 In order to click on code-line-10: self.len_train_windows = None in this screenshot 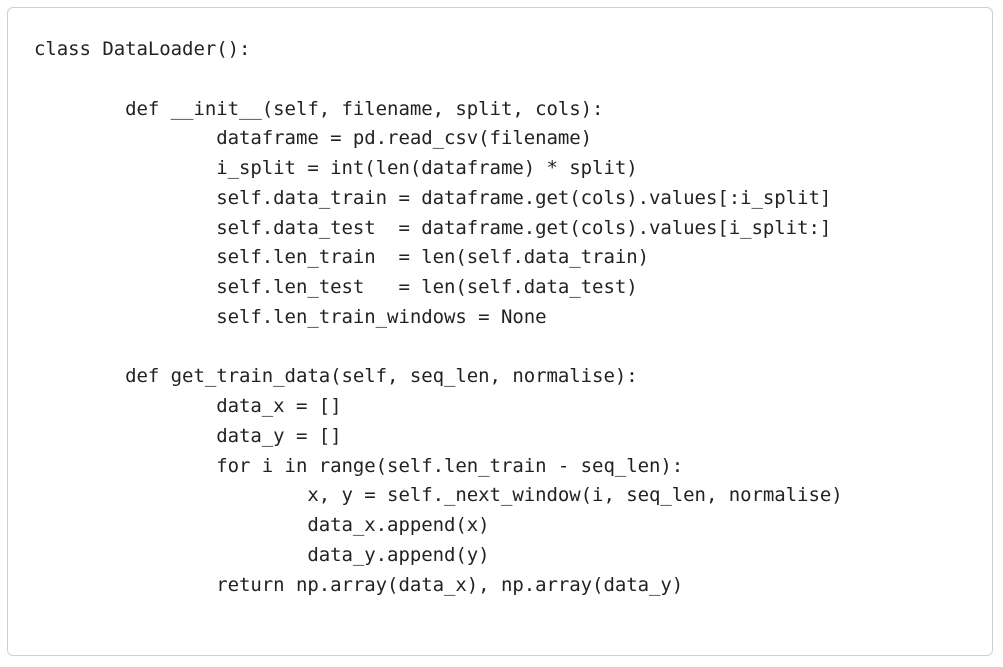, I will do `click(290, 316)`.